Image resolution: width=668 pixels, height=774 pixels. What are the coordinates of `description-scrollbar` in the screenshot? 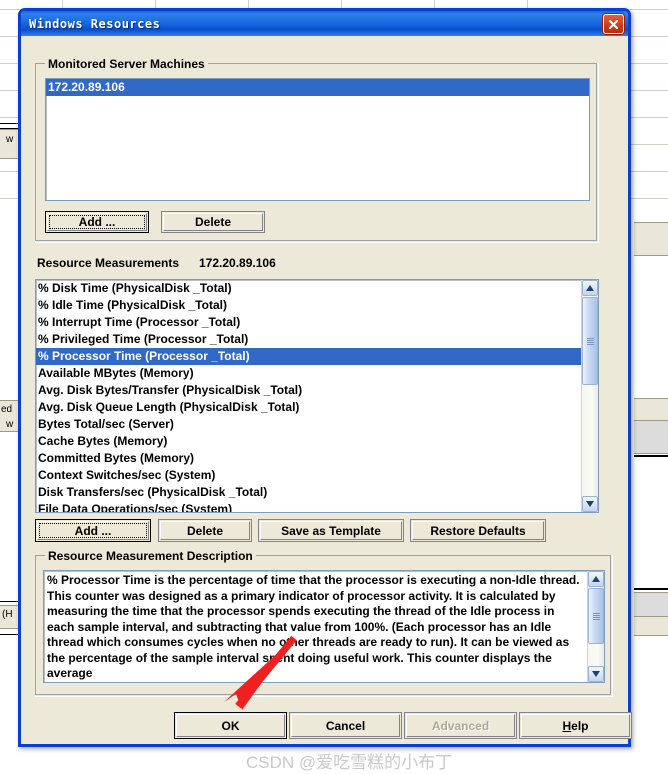 It's located at (595, 626).